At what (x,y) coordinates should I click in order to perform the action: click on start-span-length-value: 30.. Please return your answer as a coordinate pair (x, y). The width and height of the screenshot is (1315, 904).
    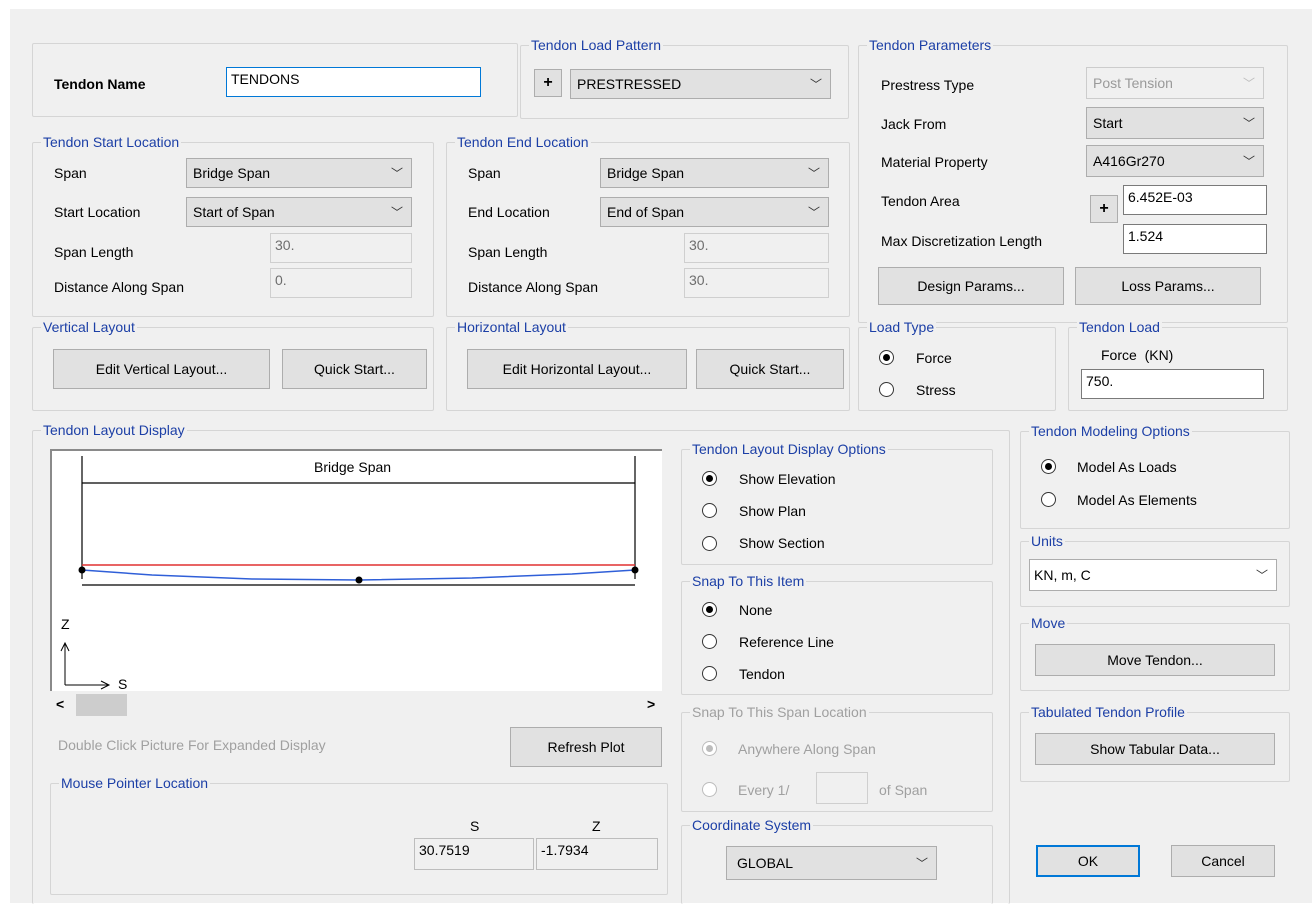
    Looking at the image, I should click on (341, 248).